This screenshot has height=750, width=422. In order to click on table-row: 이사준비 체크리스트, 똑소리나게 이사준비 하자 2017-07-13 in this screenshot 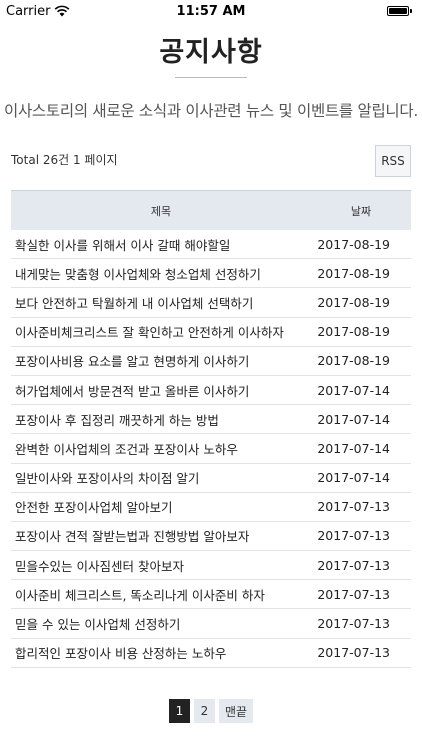, I will do `click(211, 595)`.